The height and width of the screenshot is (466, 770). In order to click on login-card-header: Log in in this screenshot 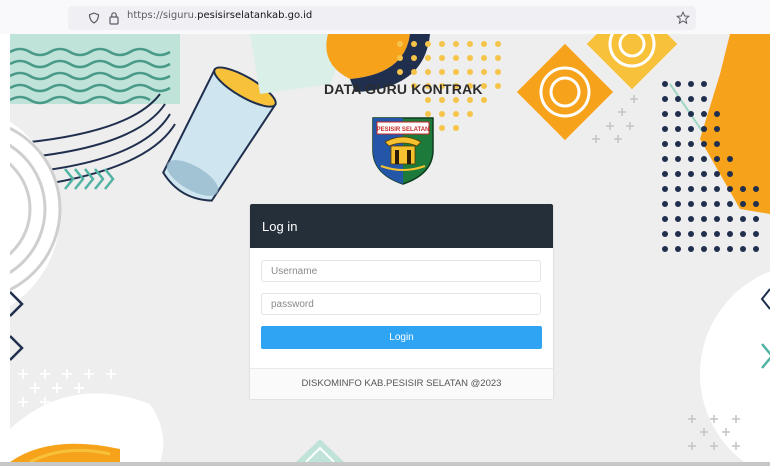, I will do `click(401, 226)`.